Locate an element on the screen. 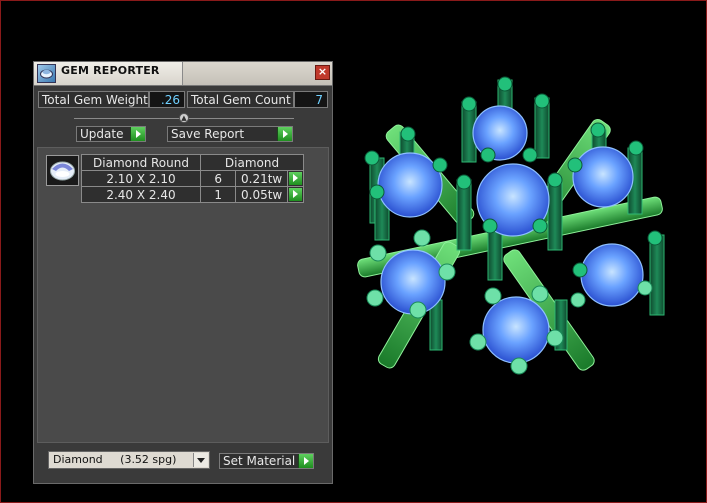 This screenshot has width=707, height=503. total-gem-count-value: 7 is located at coordinates (311, 99).